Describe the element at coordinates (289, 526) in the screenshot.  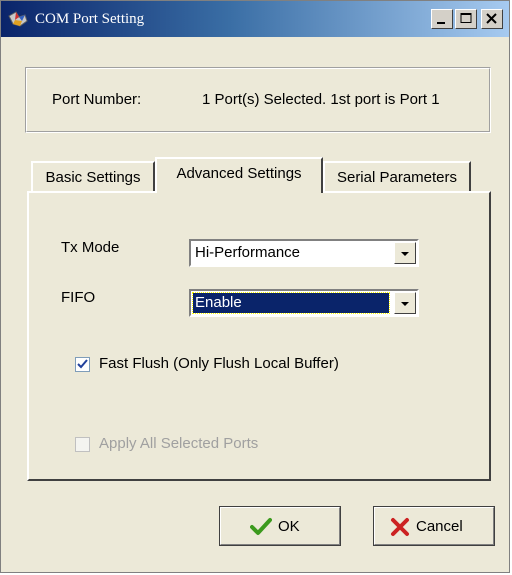
I see `ok-label: OK` at that location.